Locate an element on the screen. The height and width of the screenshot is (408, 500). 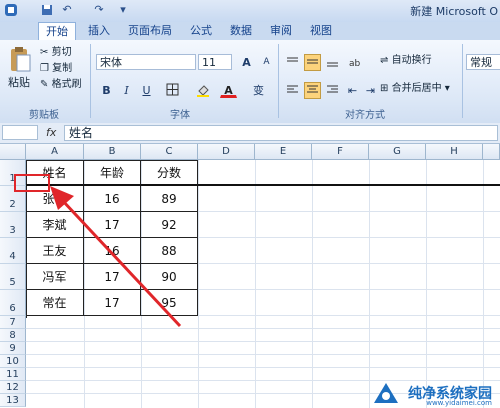
cut-button: ✂ 剪切 is located at coordinates (56, 53).